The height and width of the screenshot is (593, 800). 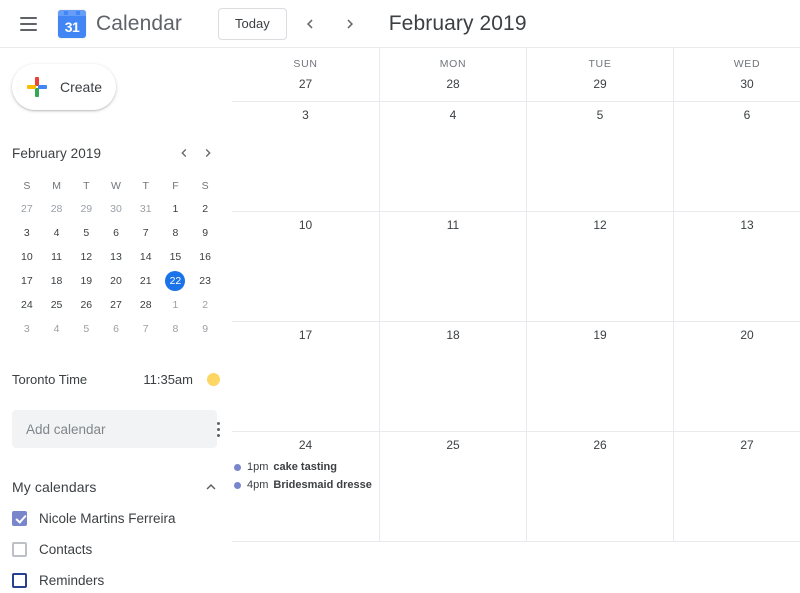 I want to click on day-number: 5, so click(x=600, y=115).